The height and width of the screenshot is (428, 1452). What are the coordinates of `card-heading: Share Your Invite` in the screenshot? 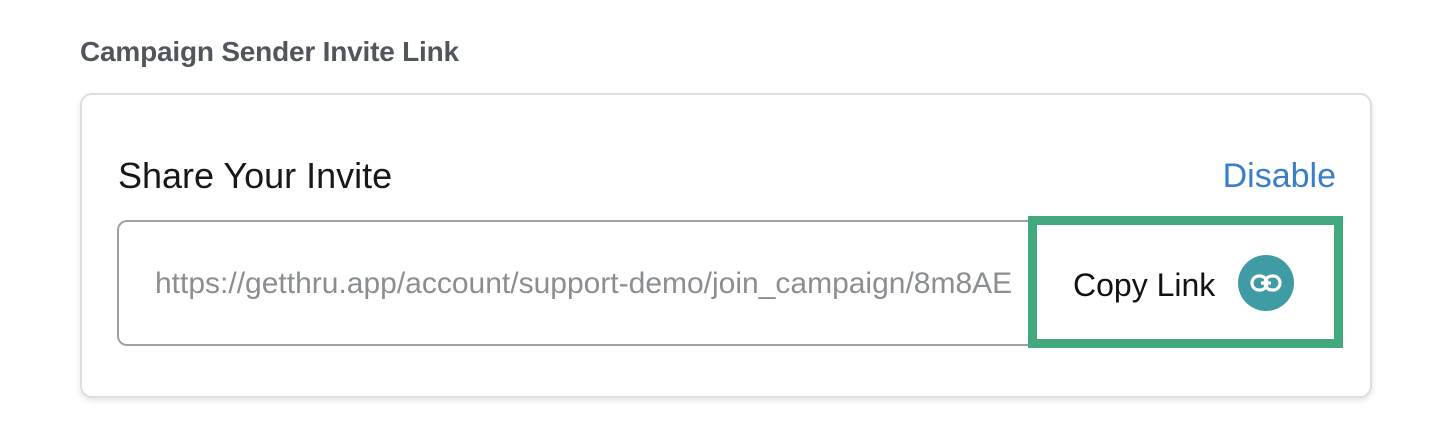 It's located at (255, 175).